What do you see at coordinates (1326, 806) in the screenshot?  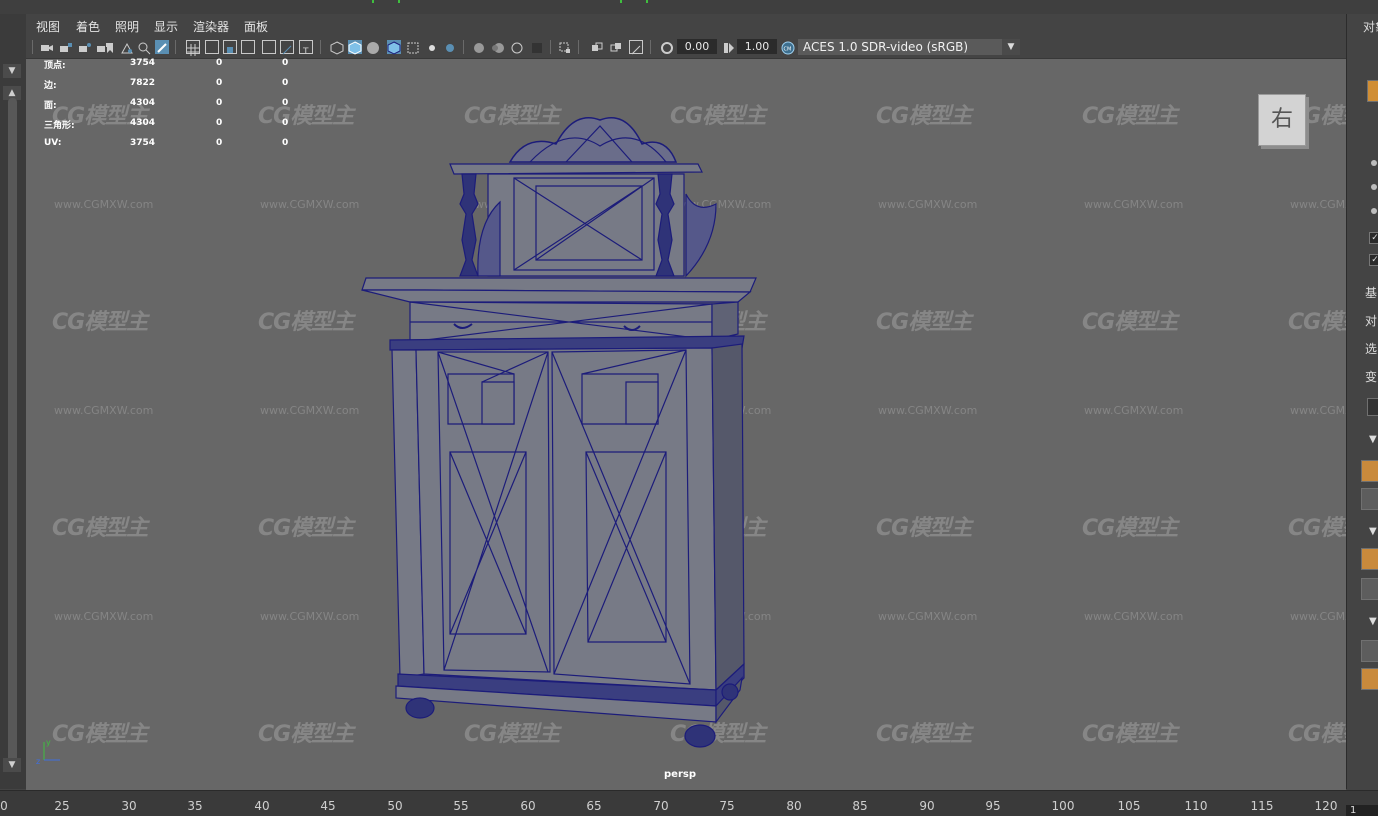 I see `frame-tick: 120` at bounding box center [1326, 806].